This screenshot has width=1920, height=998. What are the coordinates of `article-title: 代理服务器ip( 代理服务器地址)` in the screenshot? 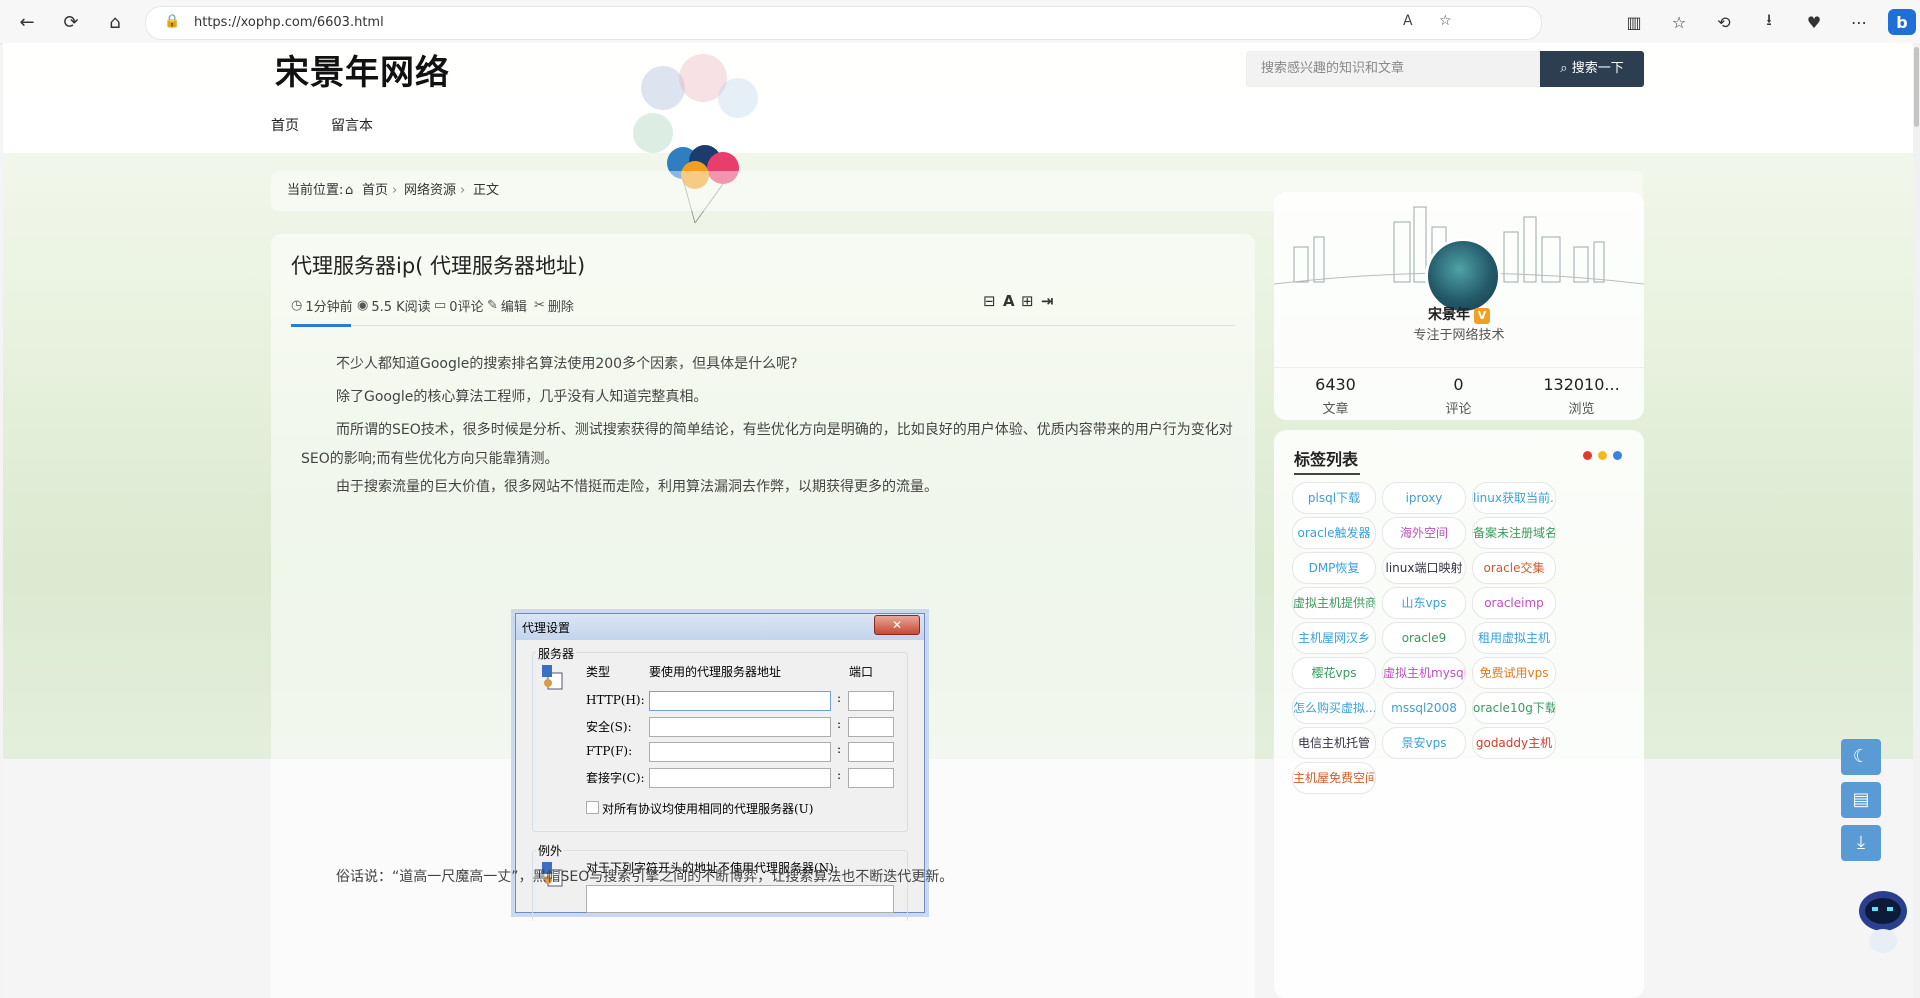 It's located at (438, 266).